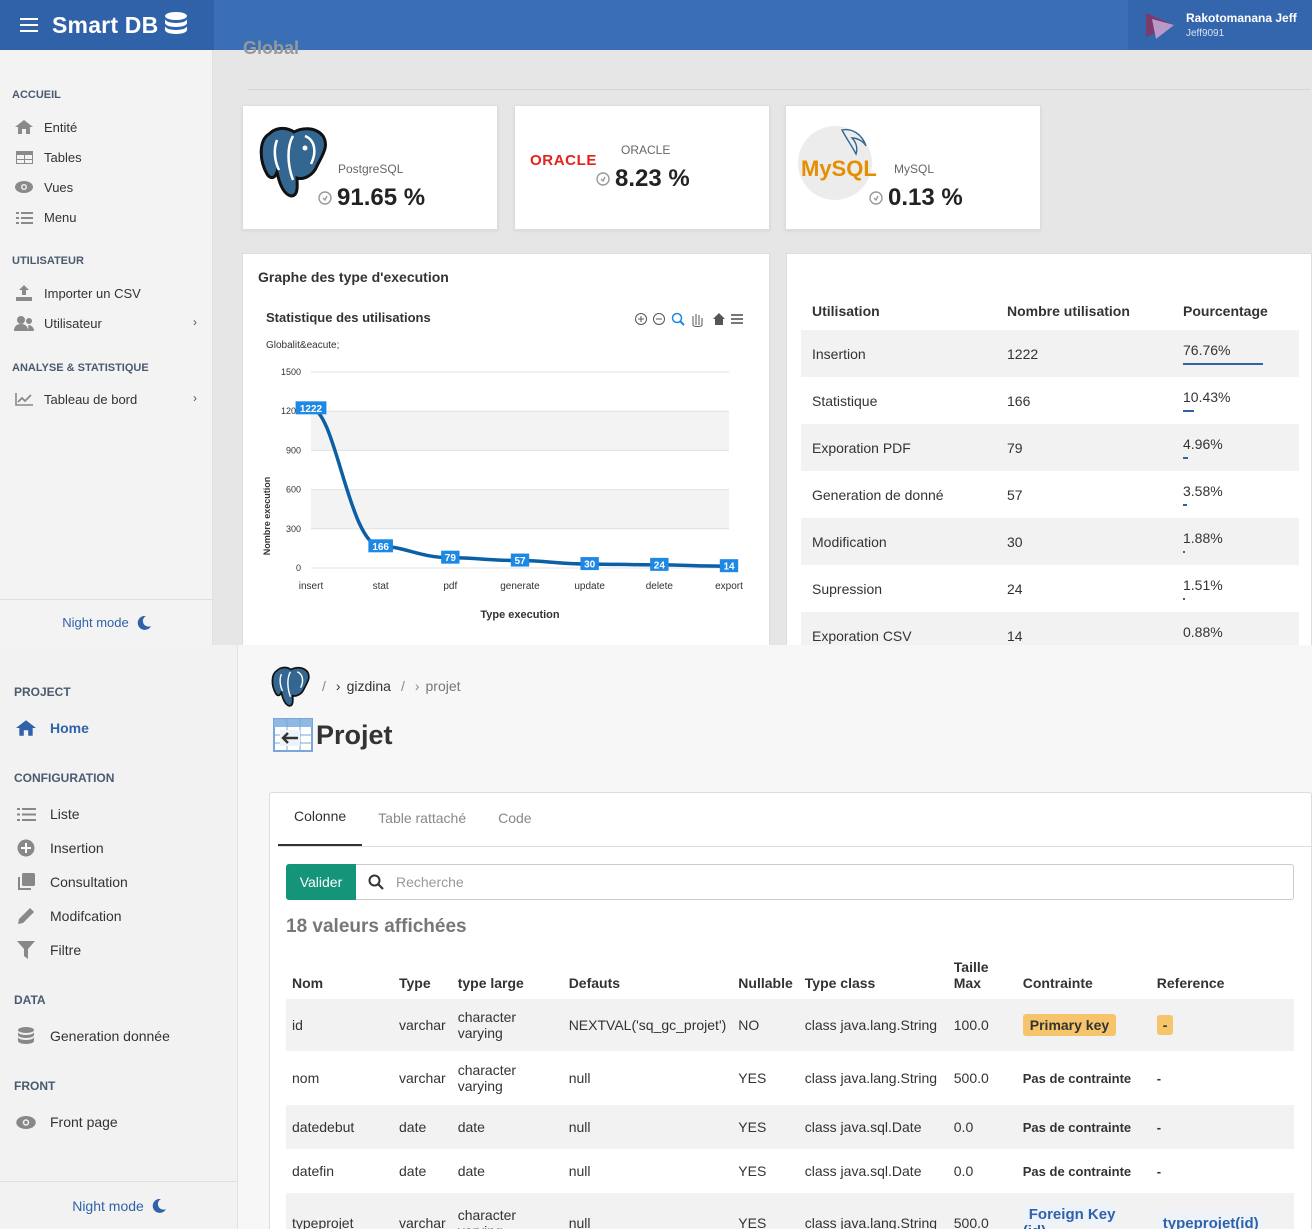  Describe the element at coordinates (678, 319) in the screenshot. I see `zoom-selection-icon` at that location.